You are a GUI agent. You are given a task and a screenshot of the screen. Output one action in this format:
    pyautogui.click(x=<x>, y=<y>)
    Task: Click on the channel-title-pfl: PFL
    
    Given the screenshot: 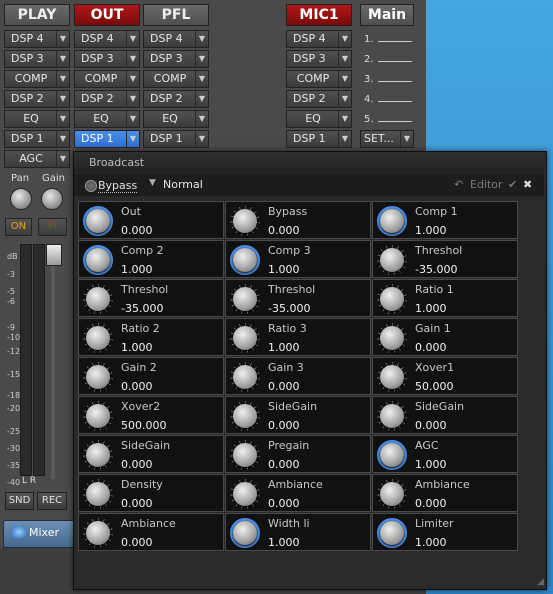 What is the action you would take?
    pyautogui.click(x=176, y=15)
    